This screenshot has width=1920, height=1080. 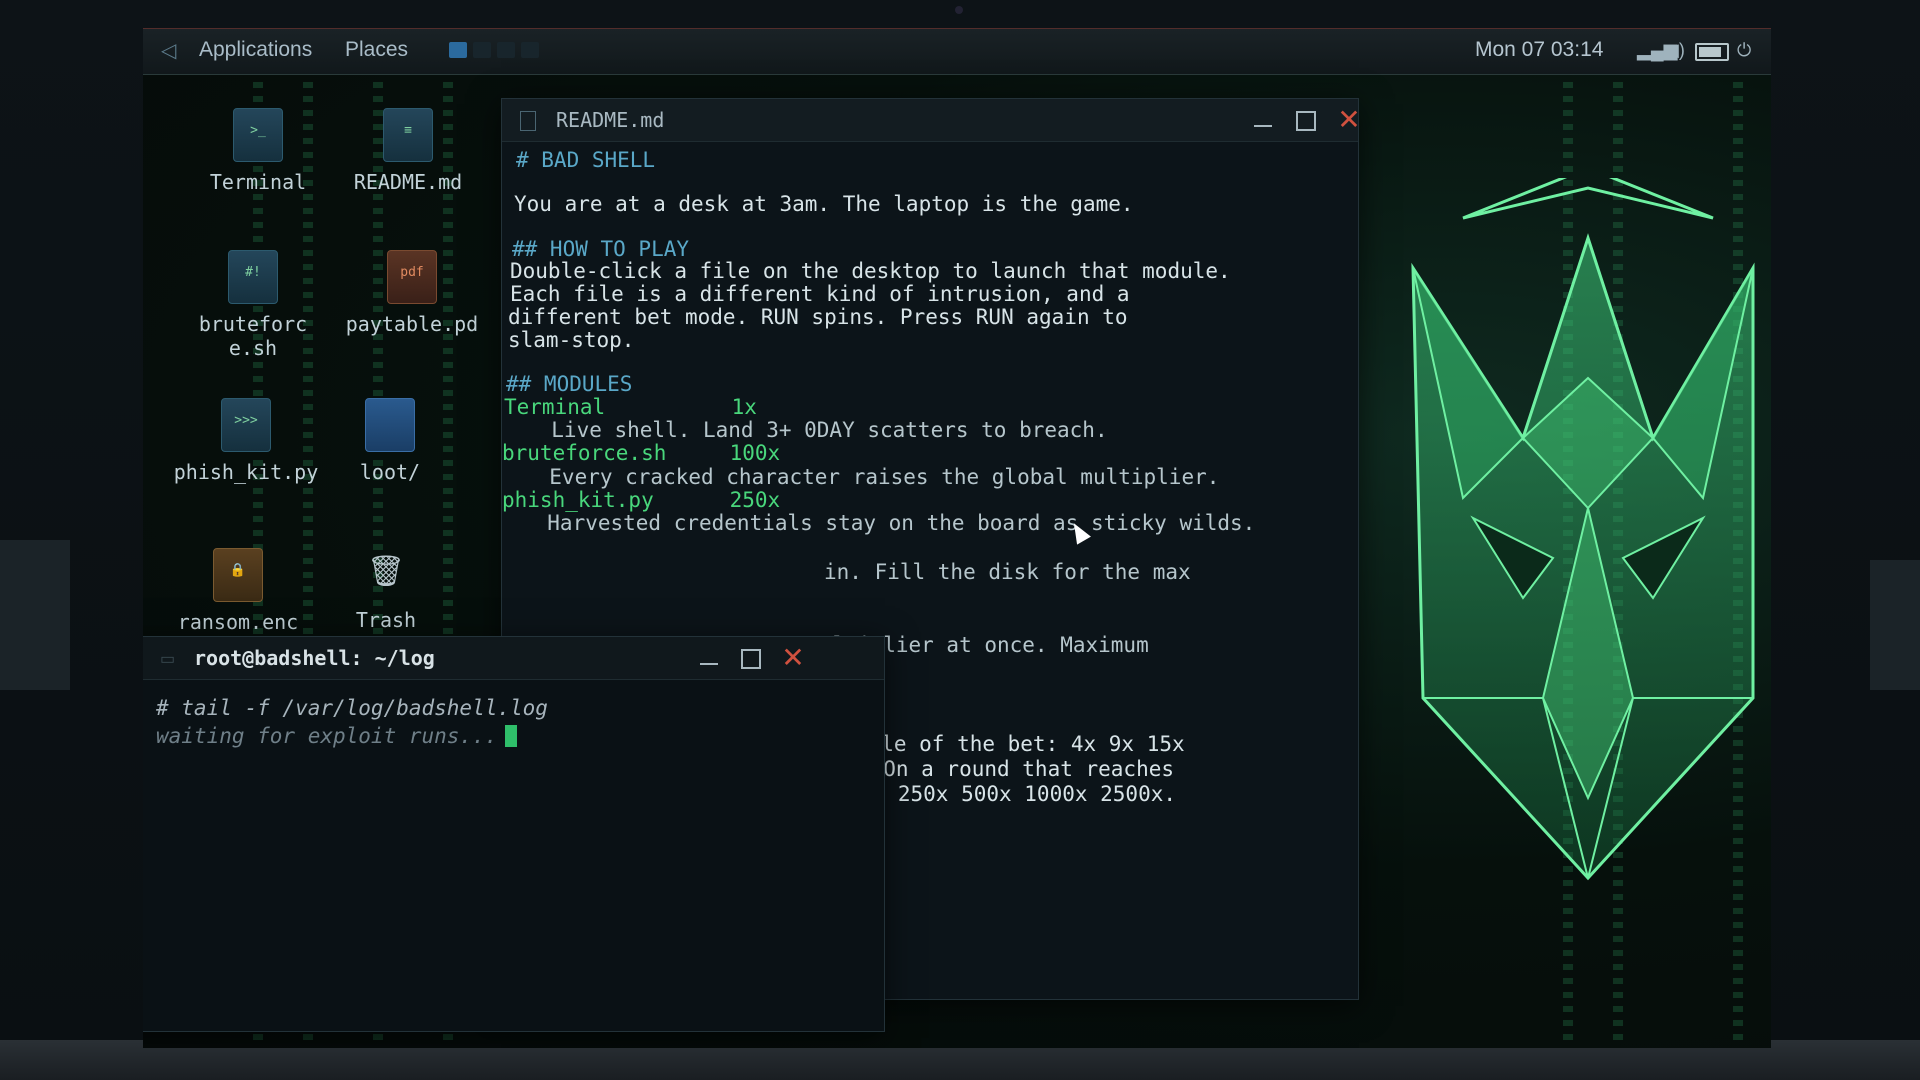 What do you see at coordinates (352, 708) in the screenshot?
I see `terminal-command: # tail -f /var/log/badshell.log` at bounding box center [352, 708].